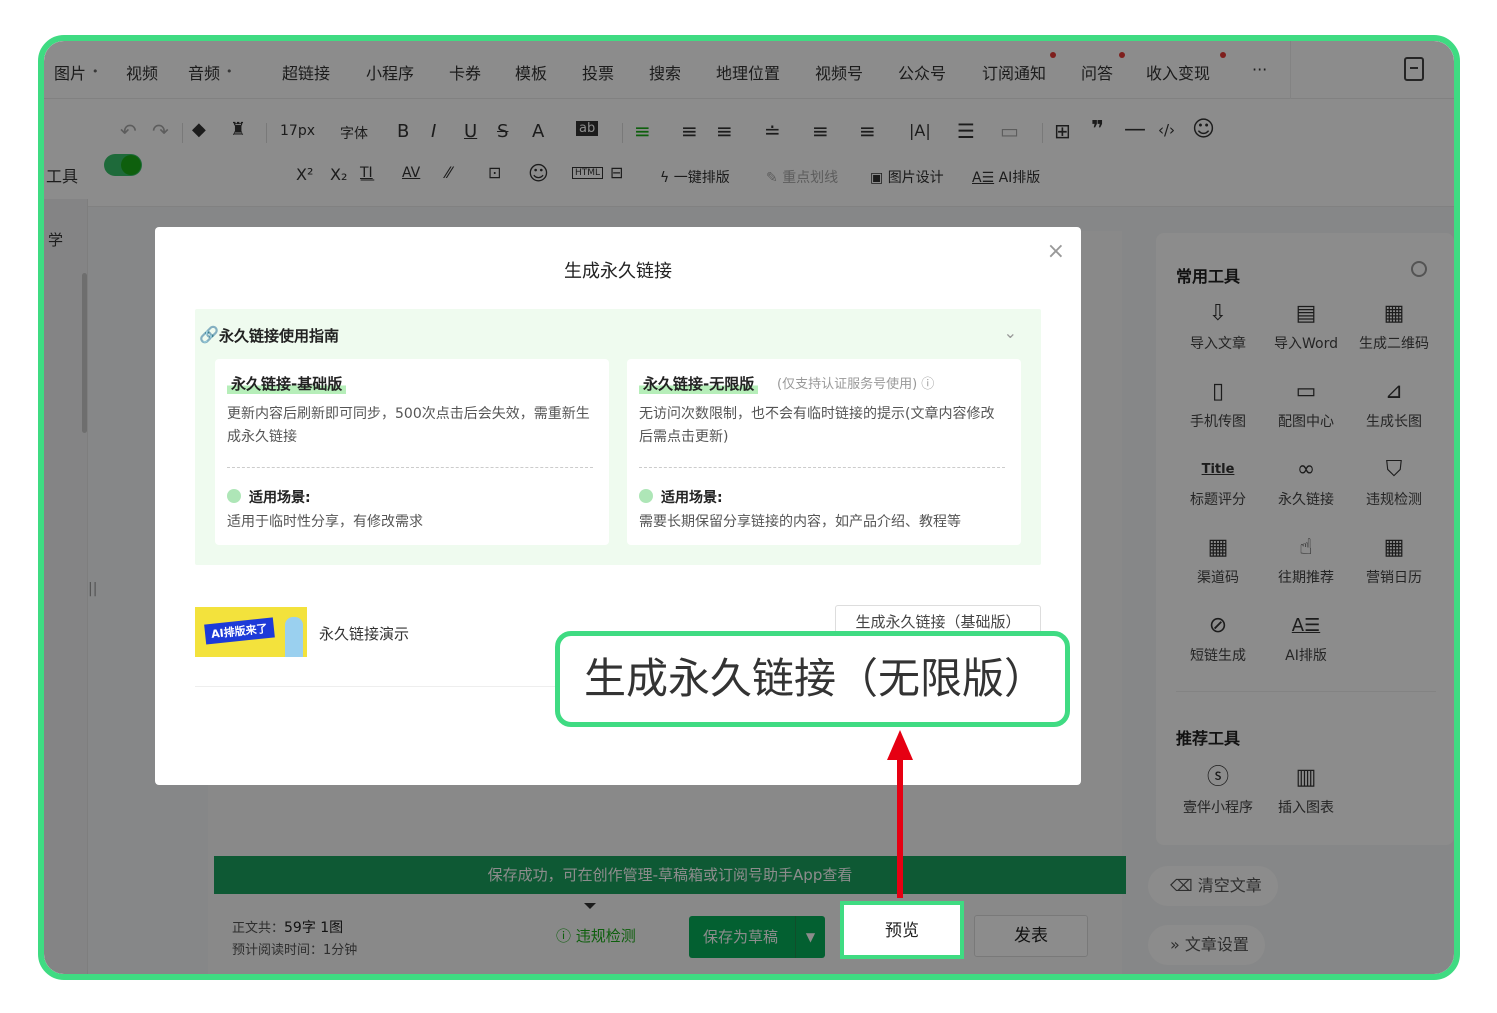  I want to click on unlimited-card-note: (仅支持认证服务号使用) ⓘ, so click(855, 382).